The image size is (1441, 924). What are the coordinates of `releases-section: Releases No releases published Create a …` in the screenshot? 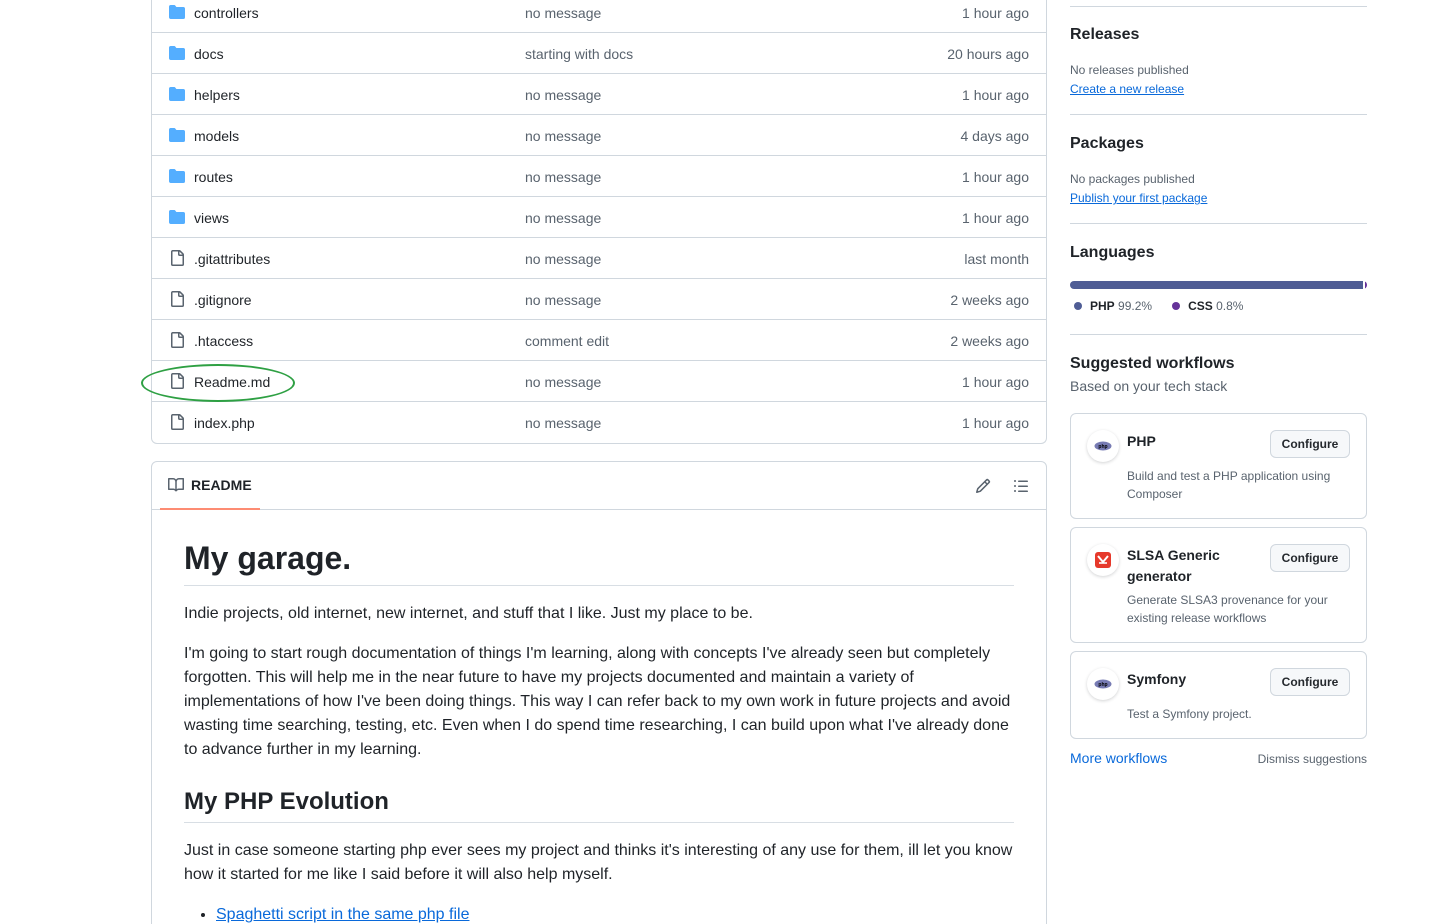 It's located at (1218, 70).